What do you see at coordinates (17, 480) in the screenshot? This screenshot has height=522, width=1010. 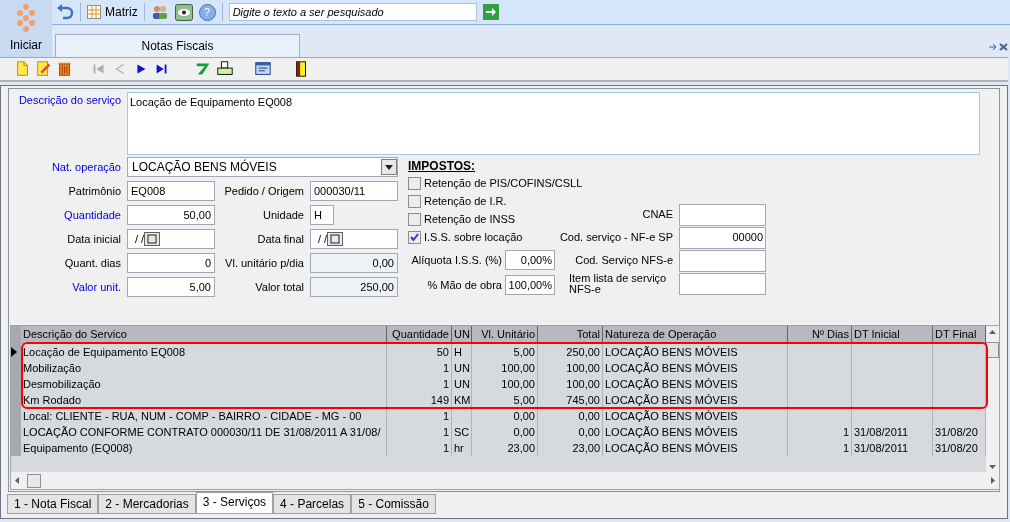 I see `scroll-left-icon` at bounding box center [17, 480].